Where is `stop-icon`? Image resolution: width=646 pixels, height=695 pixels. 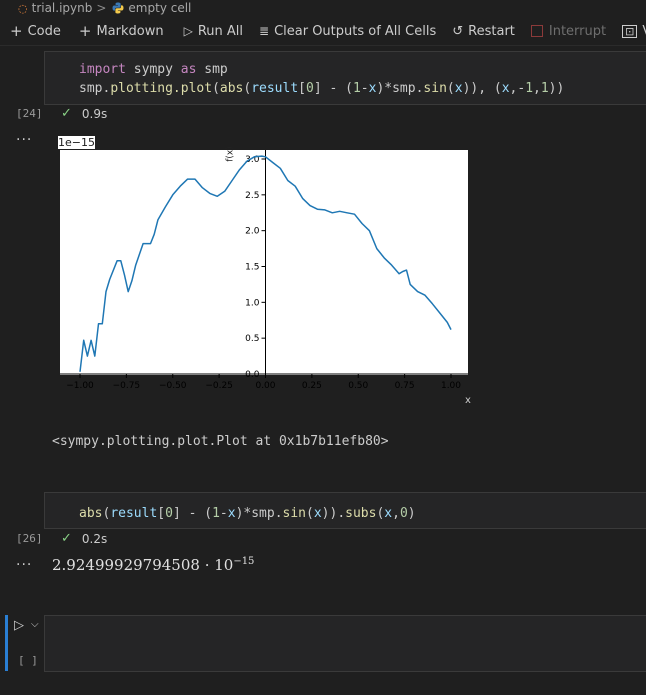
stop-icon is located at coordinates (536, 31).